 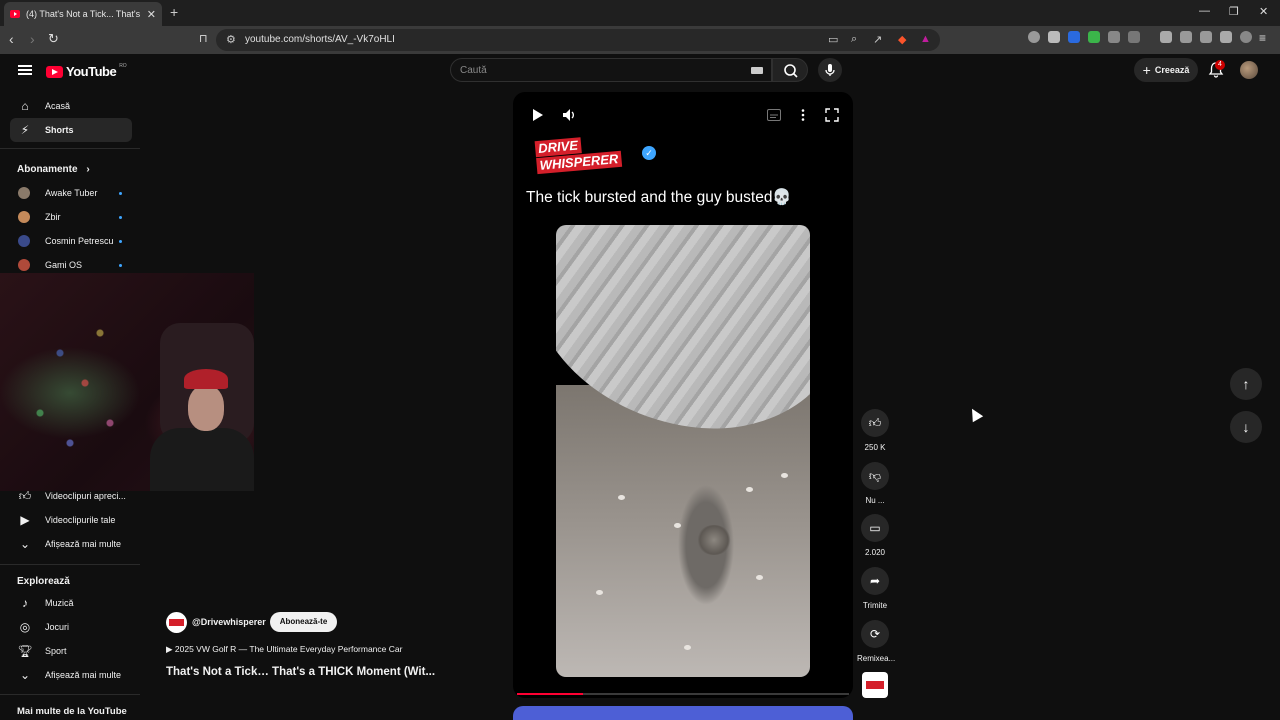 What do you see at coordinates (203, 38) in the screenshot?
I see `bookmark-icon: ⊓` at bounding box center [203, 38].